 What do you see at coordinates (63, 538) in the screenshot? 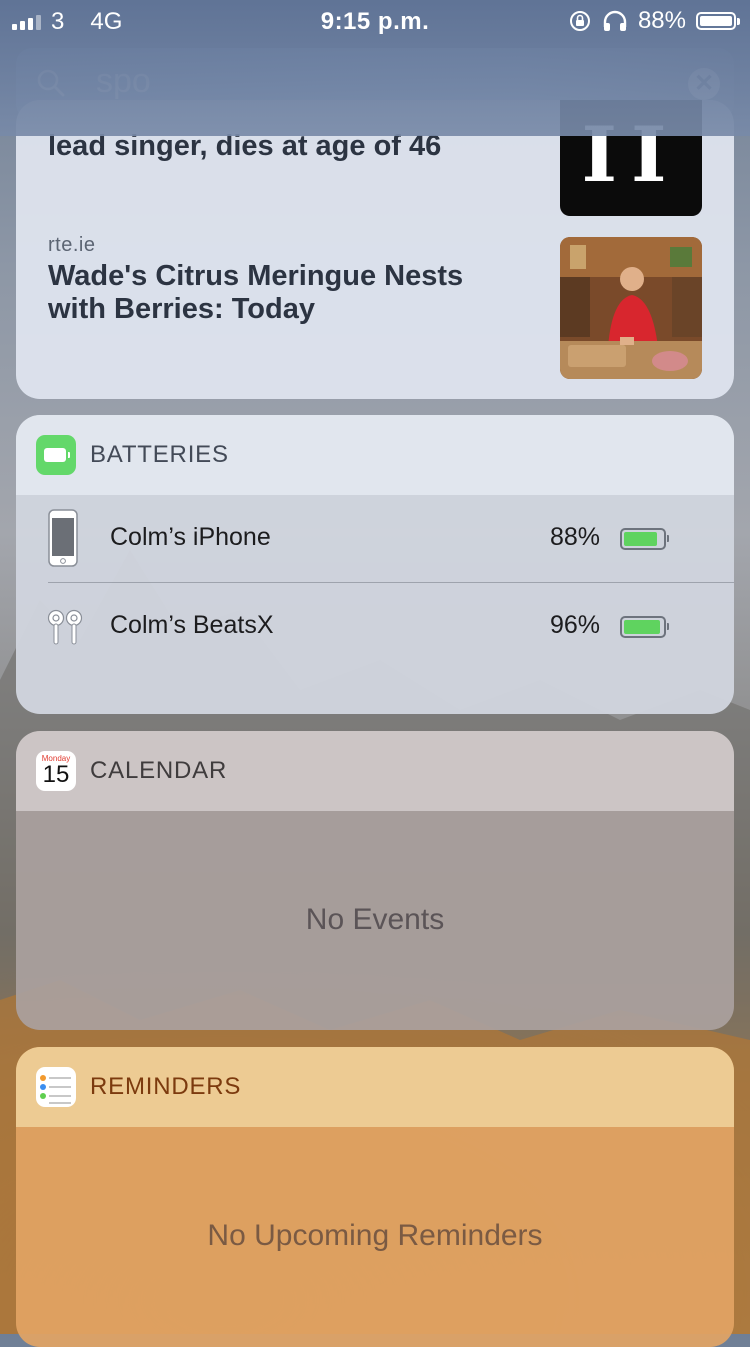
I see `iphone-icon` at bounding box center [63, 538].